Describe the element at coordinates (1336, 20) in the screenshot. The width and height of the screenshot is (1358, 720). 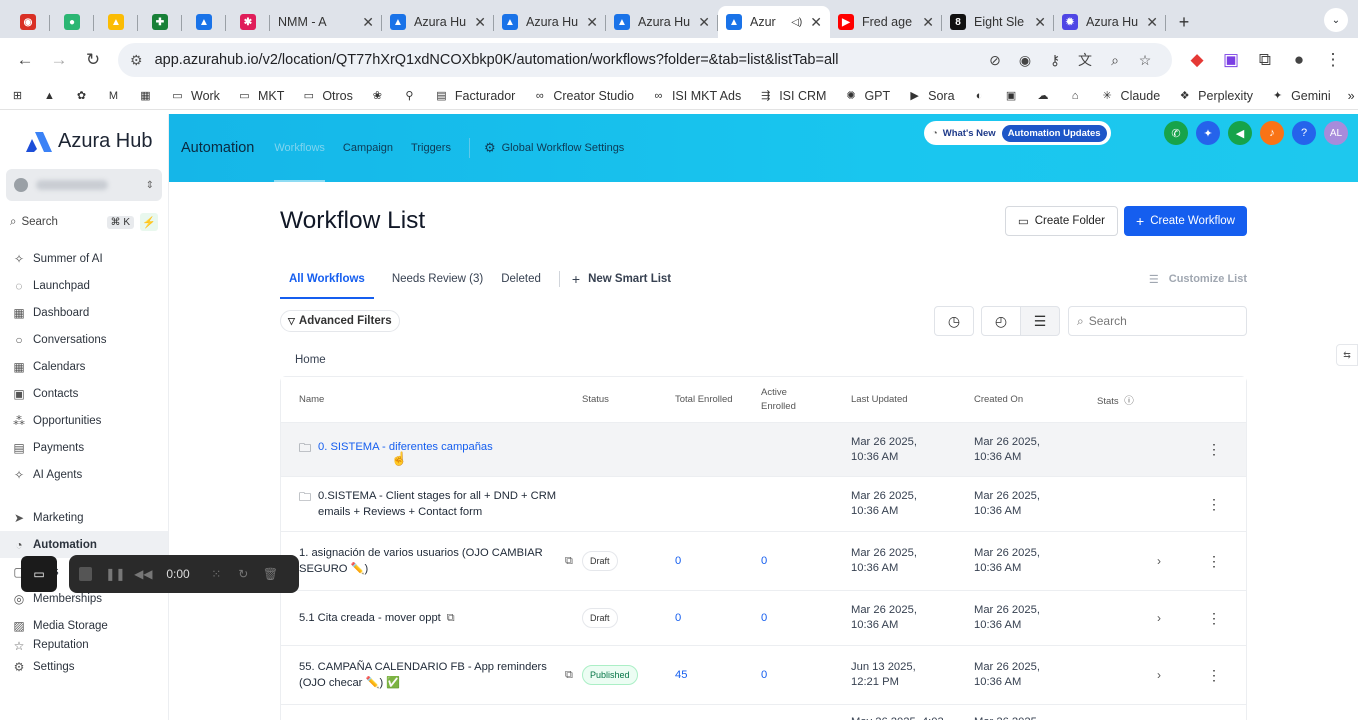
I see `tab-search-icon: ⌄` at that location.